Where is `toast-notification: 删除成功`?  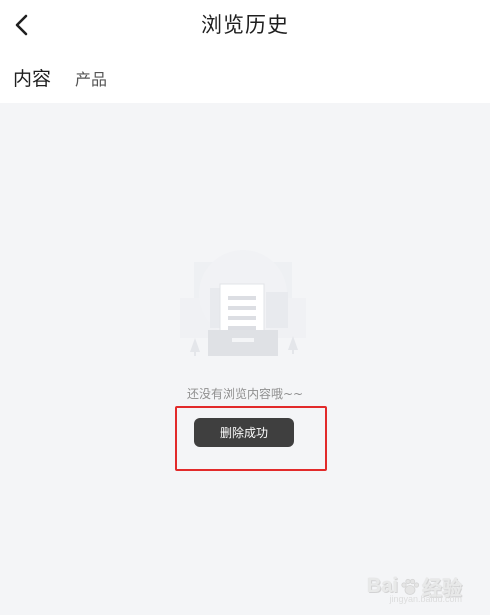 toast-notification: 删除成功 is located at coordinates (244, 432).